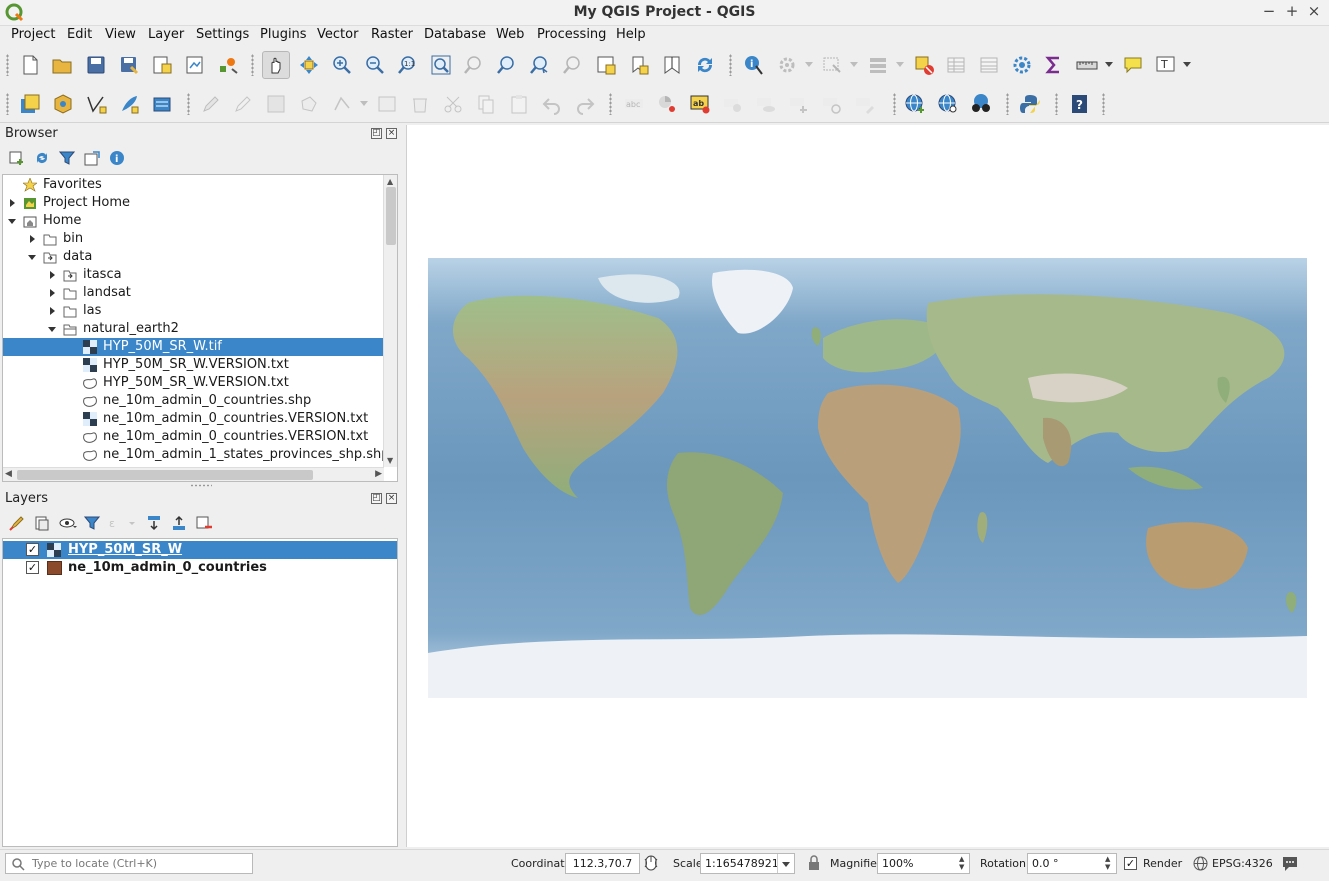 The height and width of the screenshot is (881, 1329). I want to click on new-geopackage-layer-button, so click(63, 104).